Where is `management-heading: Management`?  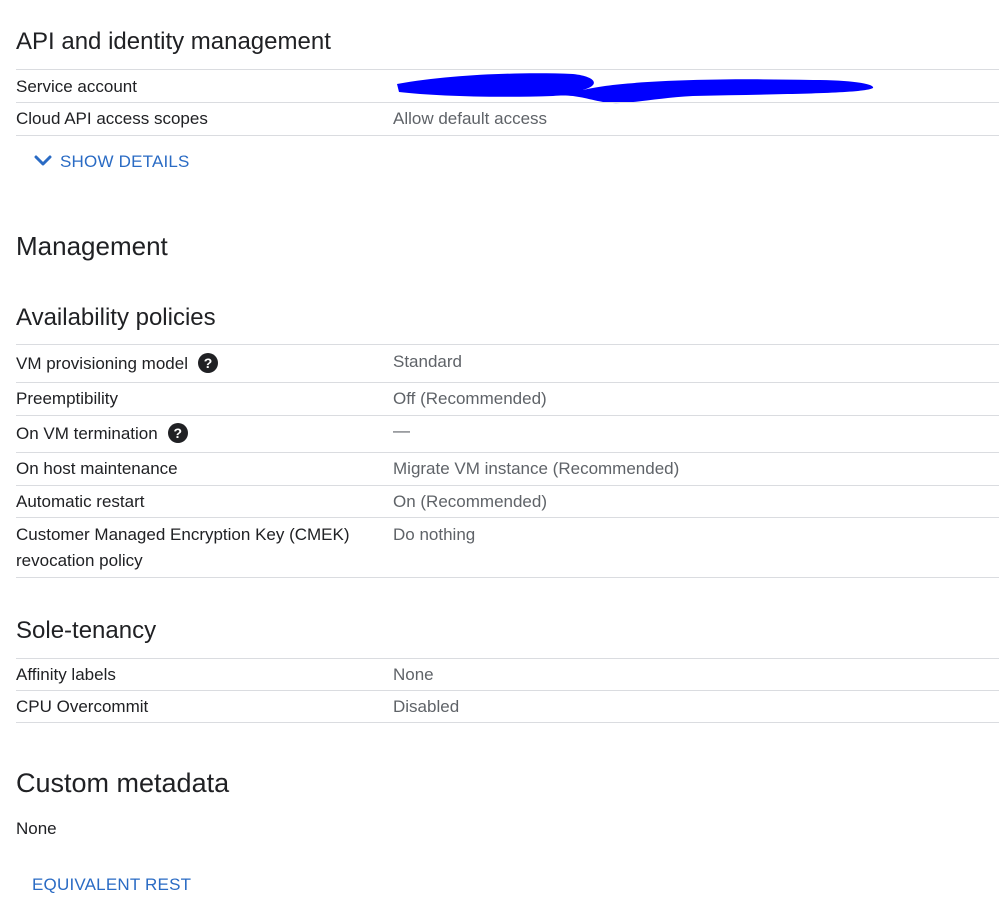
management-heading: Management is located at coordinates (92, 246).